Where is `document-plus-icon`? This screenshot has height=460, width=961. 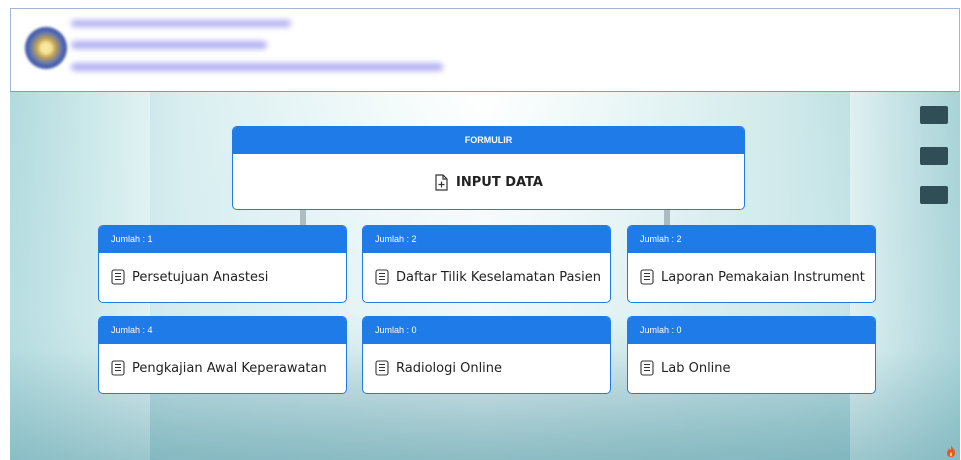
document-plus-icon is located at coordinates (441, 182).